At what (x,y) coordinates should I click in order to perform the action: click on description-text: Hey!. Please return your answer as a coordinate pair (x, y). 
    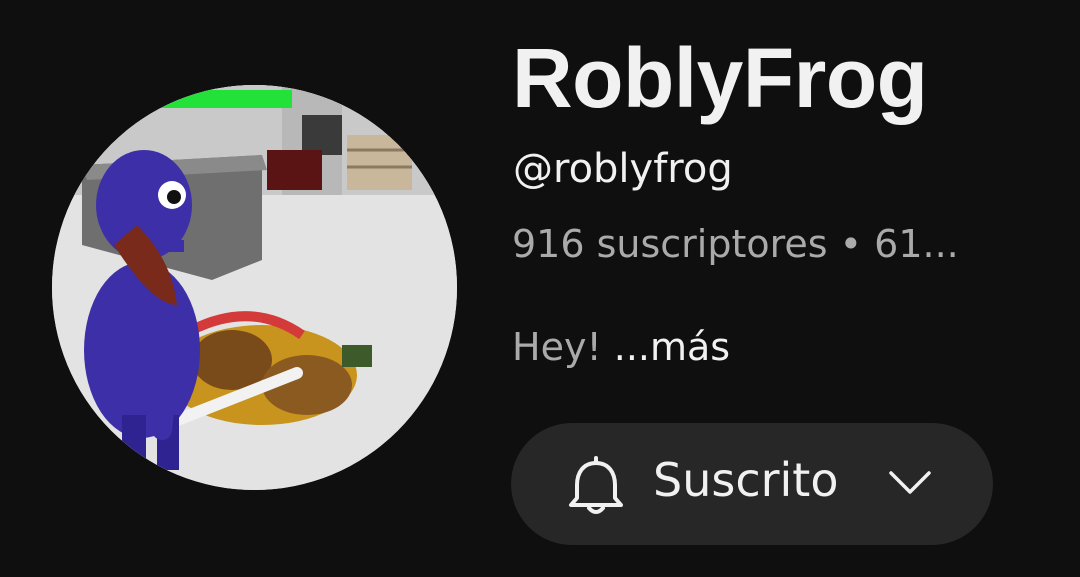
    Looking at the image, I should click on (563, 347).